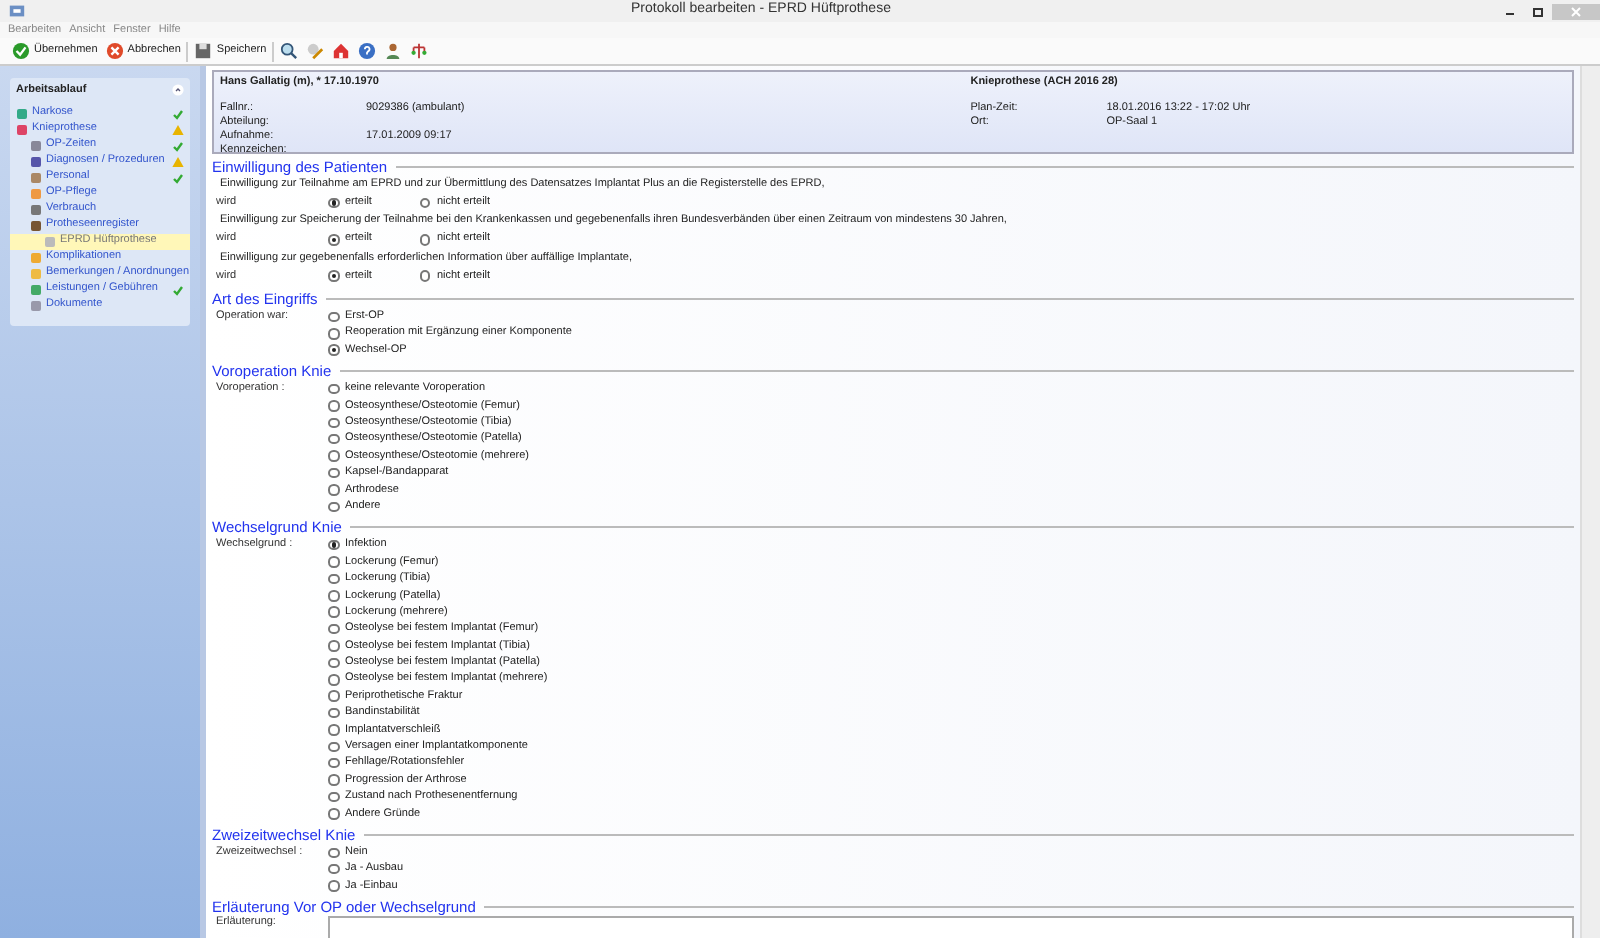 The width and height of the screenshot is (1600, 938). I want to click on search-button, so click(289, 51).